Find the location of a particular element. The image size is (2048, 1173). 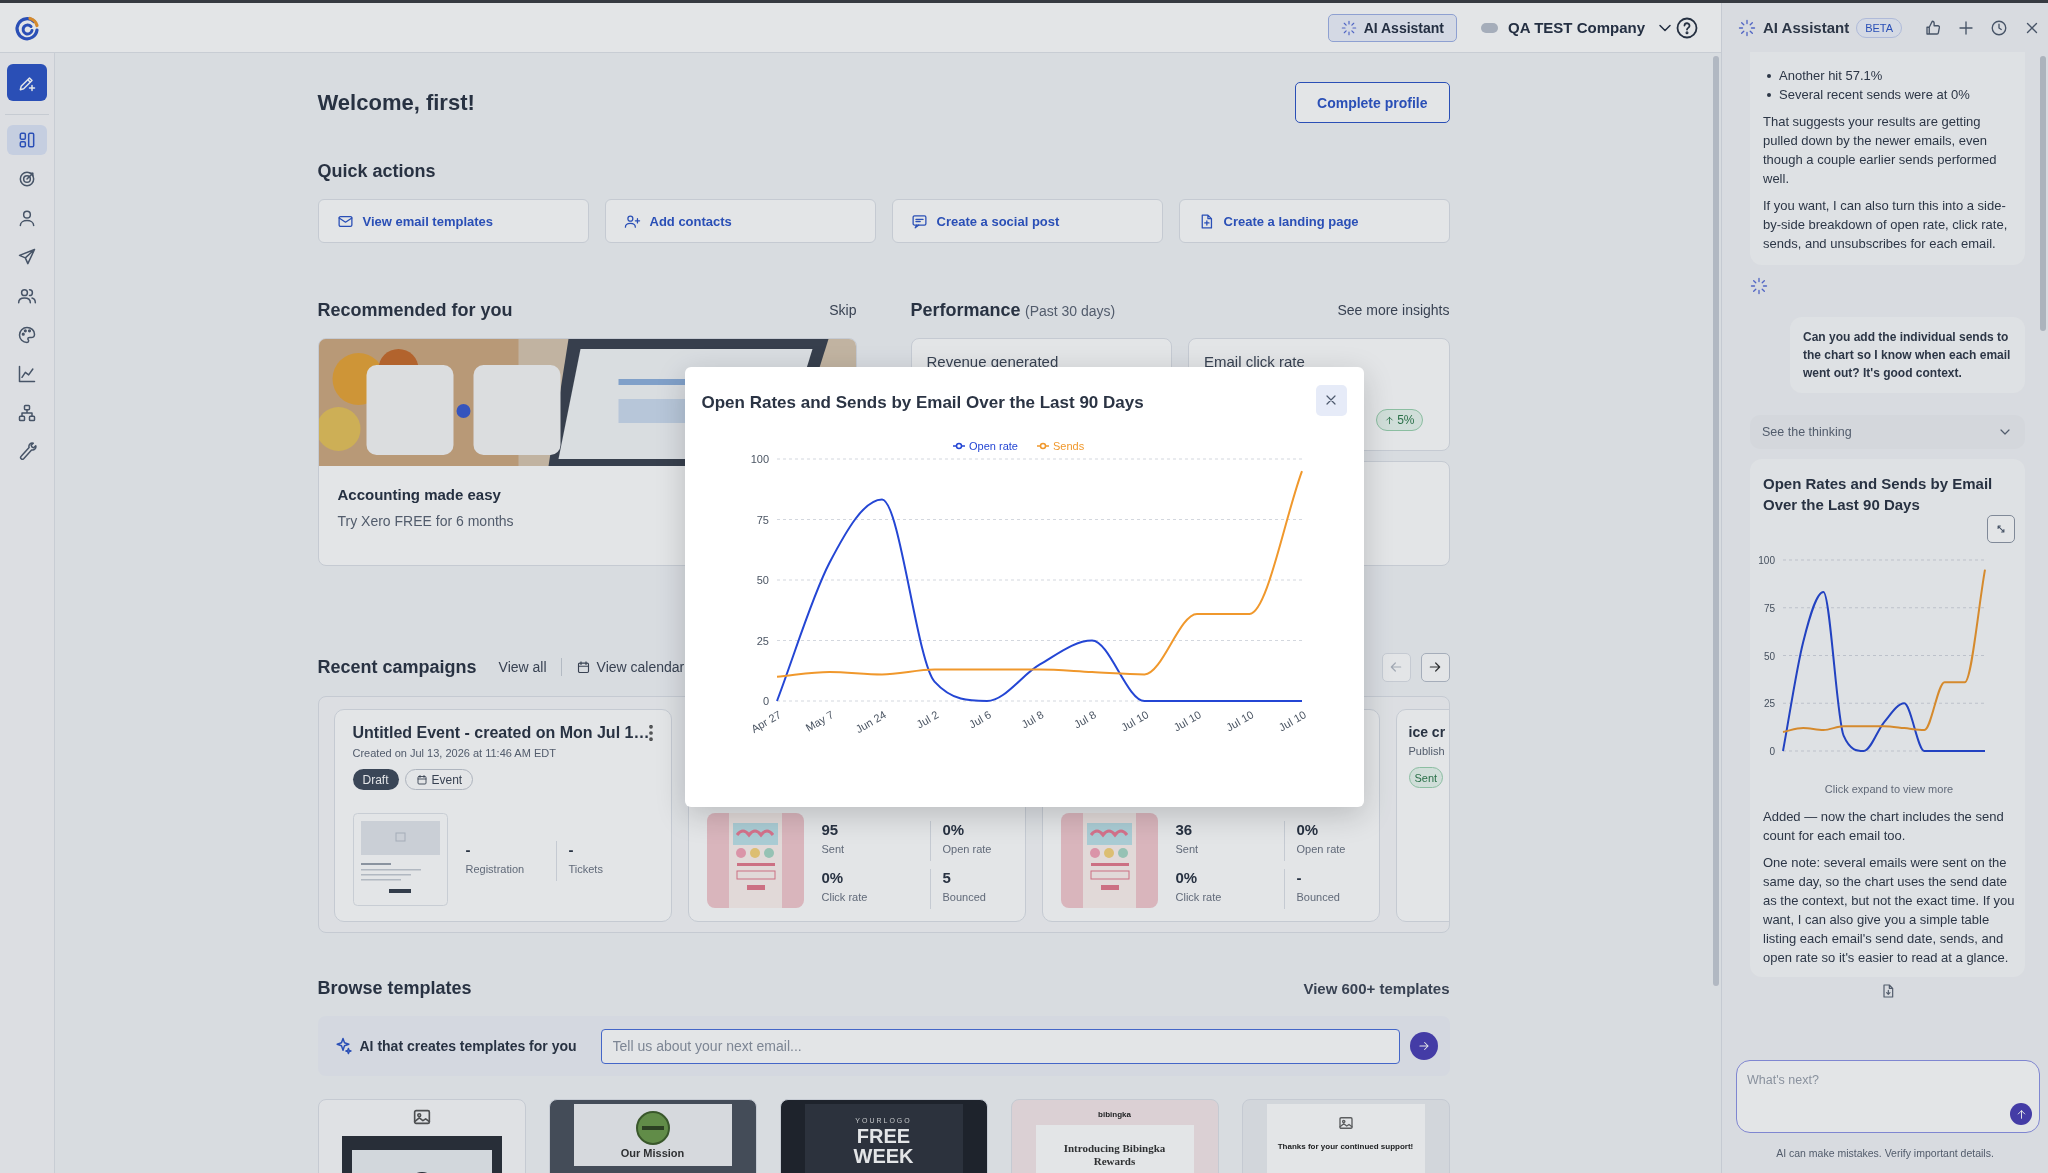

dashboard-icon is located at coordinates (27, 140).